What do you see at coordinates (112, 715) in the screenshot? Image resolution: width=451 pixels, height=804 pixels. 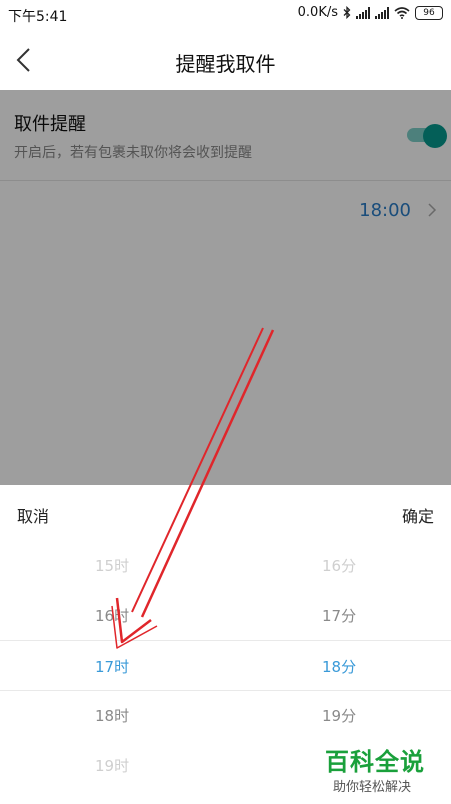 I see `hour-option: 18时` at bounding box center [112, 715].